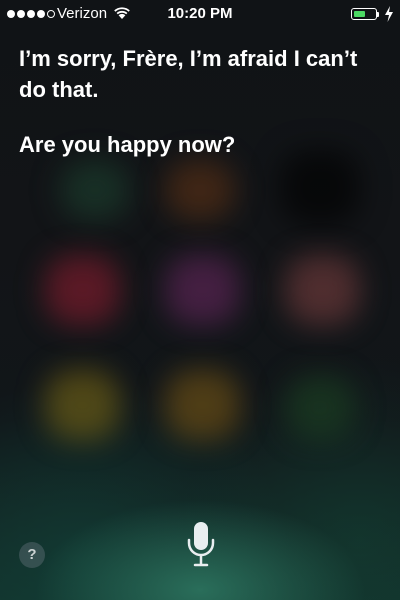  I want to click on status-time: 10:20 PM, so click(200, 13).